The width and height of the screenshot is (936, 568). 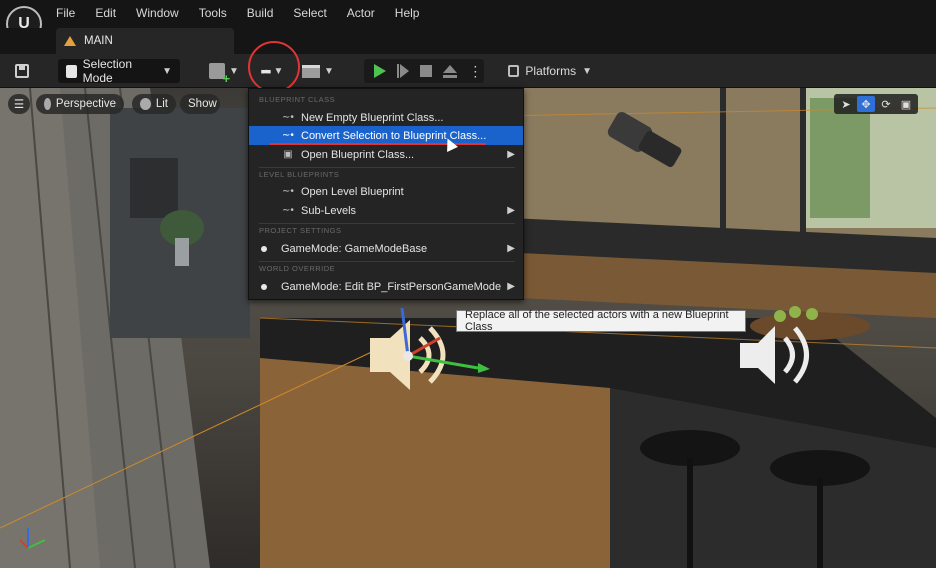 I want to click on select-cursor-icon: ➤, so click(x=846, y=104).